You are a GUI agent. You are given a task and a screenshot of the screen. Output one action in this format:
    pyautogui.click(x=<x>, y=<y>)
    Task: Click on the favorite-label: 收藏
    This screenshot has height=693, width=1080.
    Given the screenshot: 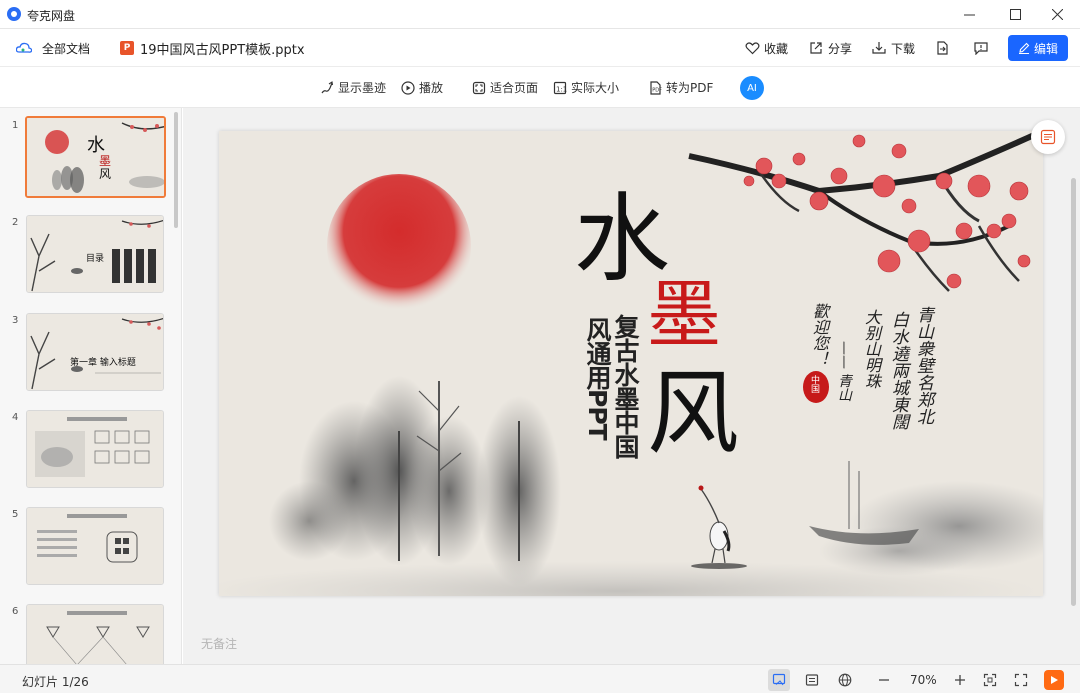 What is the action you would take?
    pyautogui.click(x=776, y=48)
    